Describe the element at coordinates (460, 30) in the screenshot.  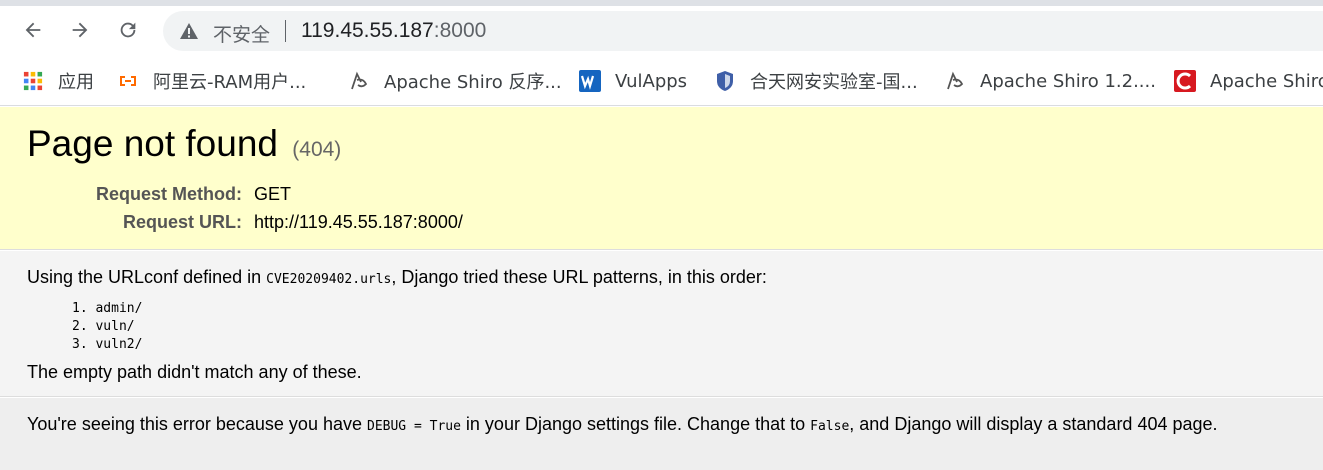
I see `url-port: :8000` at that location.